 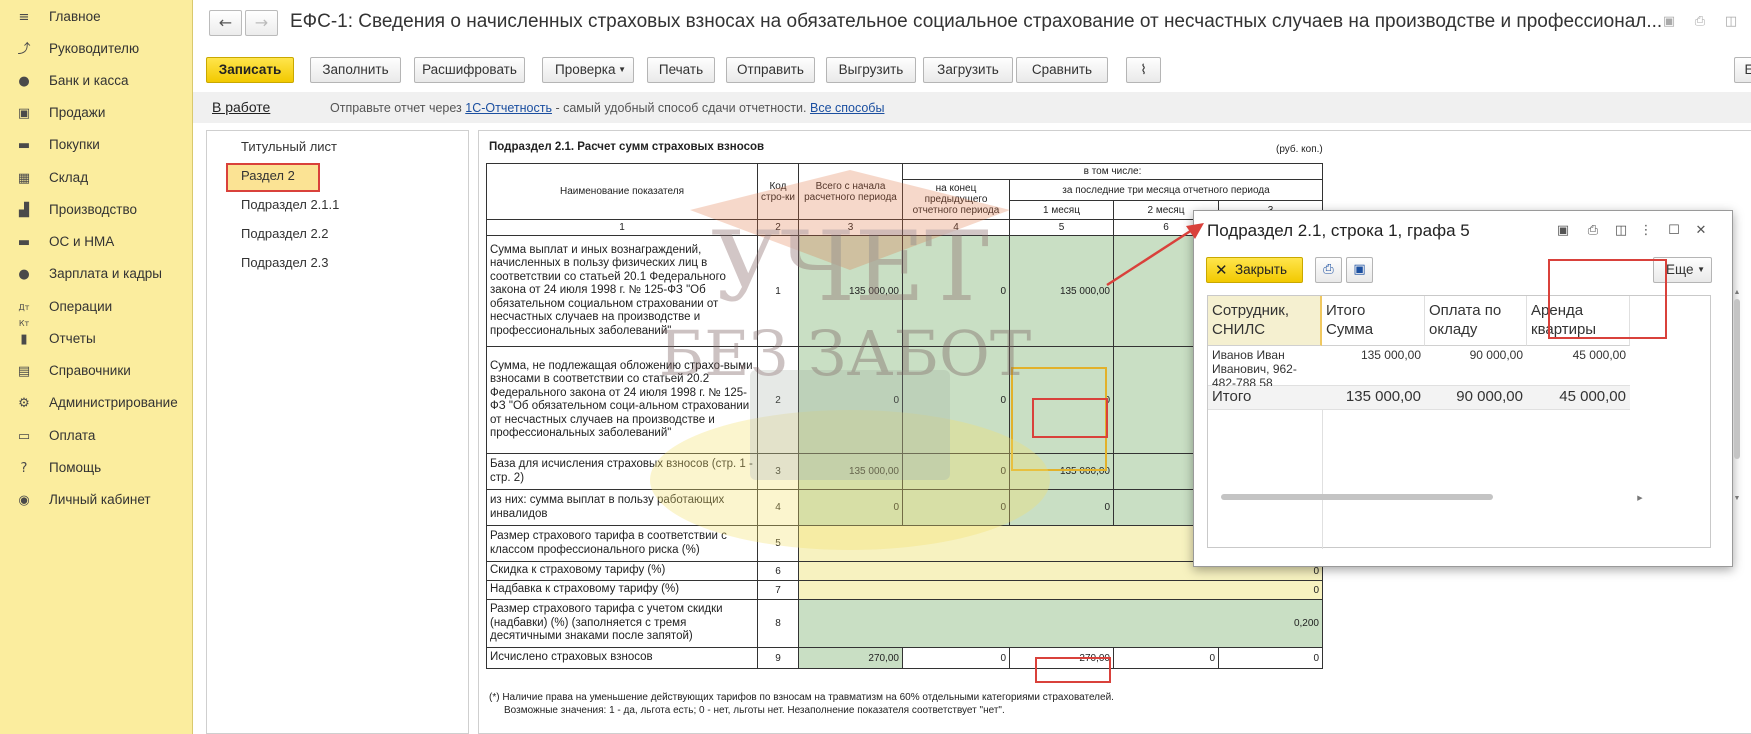 I want to click on upload-button: Выгрузить, so click(x=871, y=70).